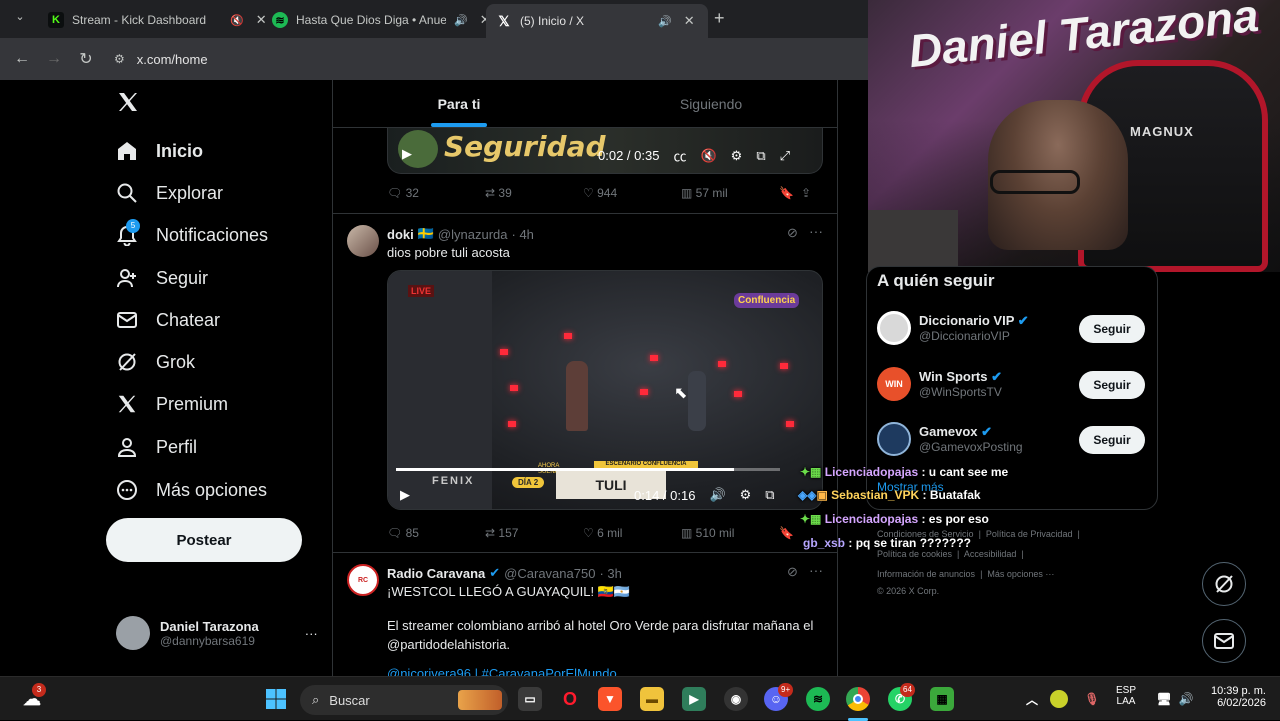 The width and height of the screenshot is (1280, 721). Describe the element at coordinates (363, 241) in the screenshot. I see `avatar` at that location.